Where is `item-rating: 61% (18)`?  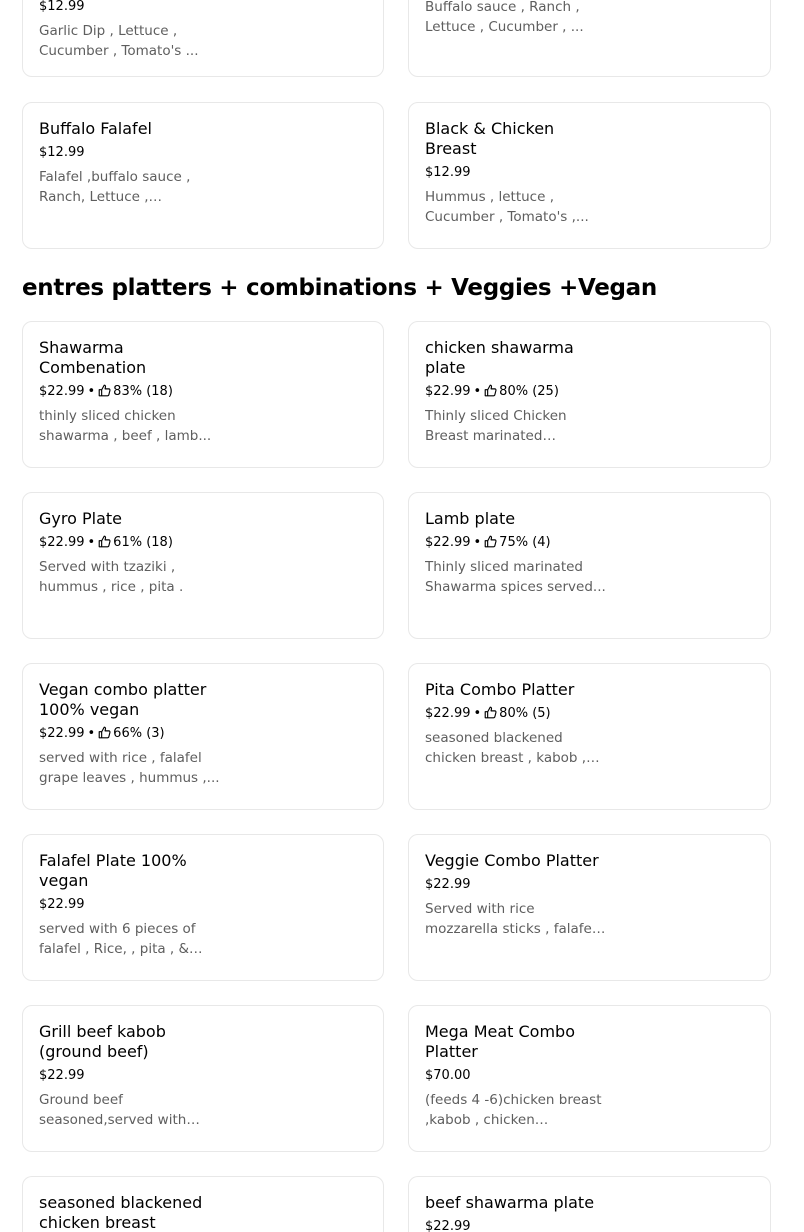 item-rating: 61% (18) is located at coordinates (143, 542).